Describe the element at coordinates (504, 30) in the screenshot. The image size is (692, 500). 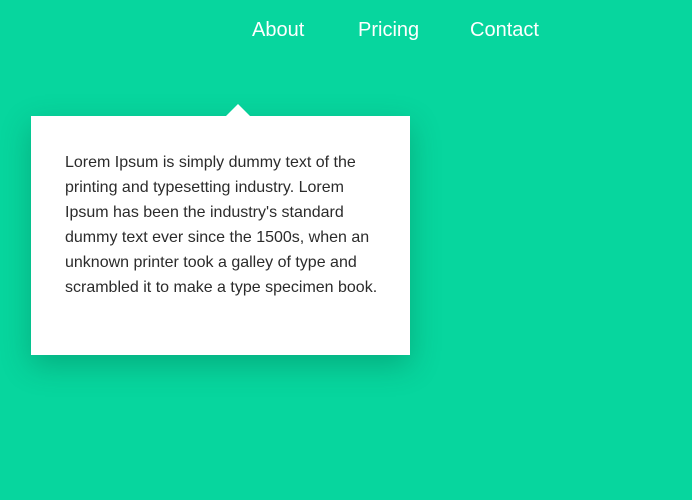
I see `nav-link-contact: Contact` at that location.